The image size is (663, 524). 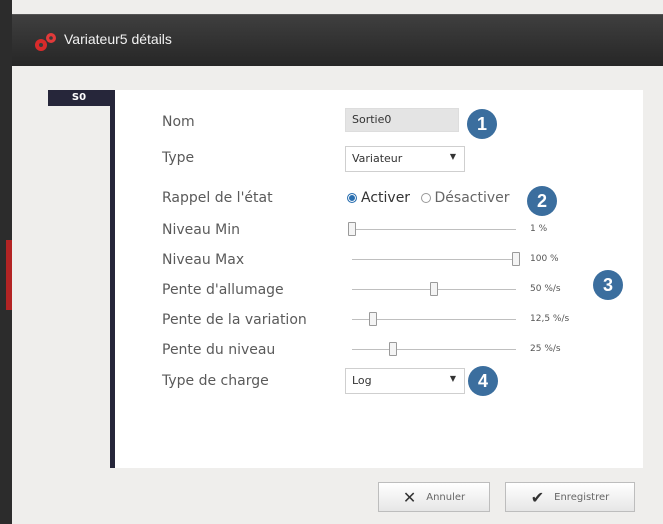 I want to click on type-select-value: Variateur, so click(x=377, y=158).